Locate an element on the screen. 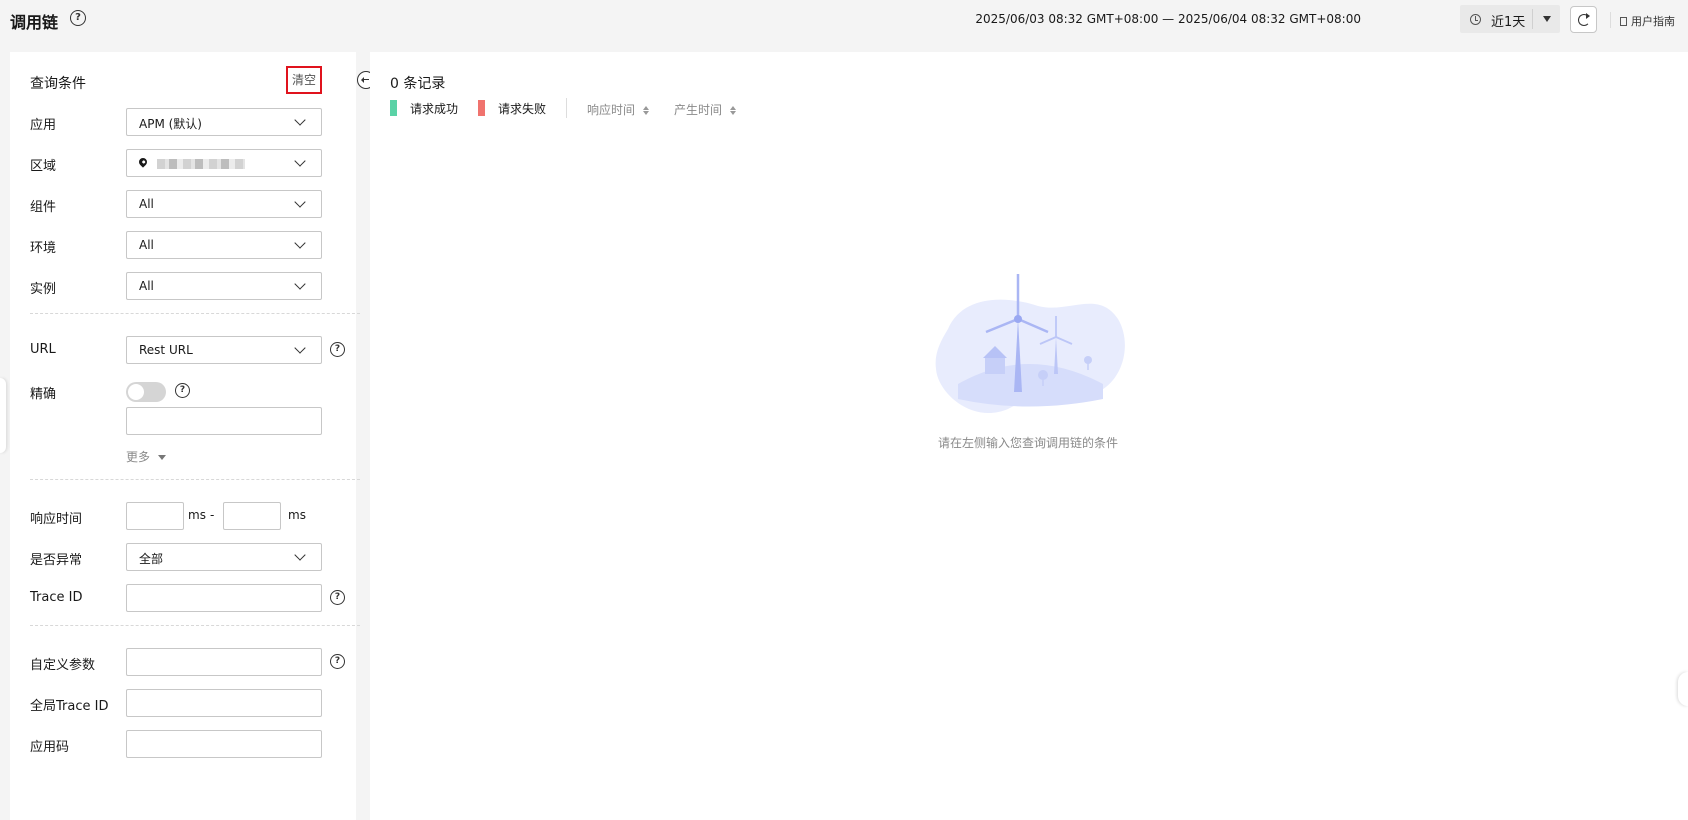  sort-label: 响应时间 is located at coordinates (611, 110).